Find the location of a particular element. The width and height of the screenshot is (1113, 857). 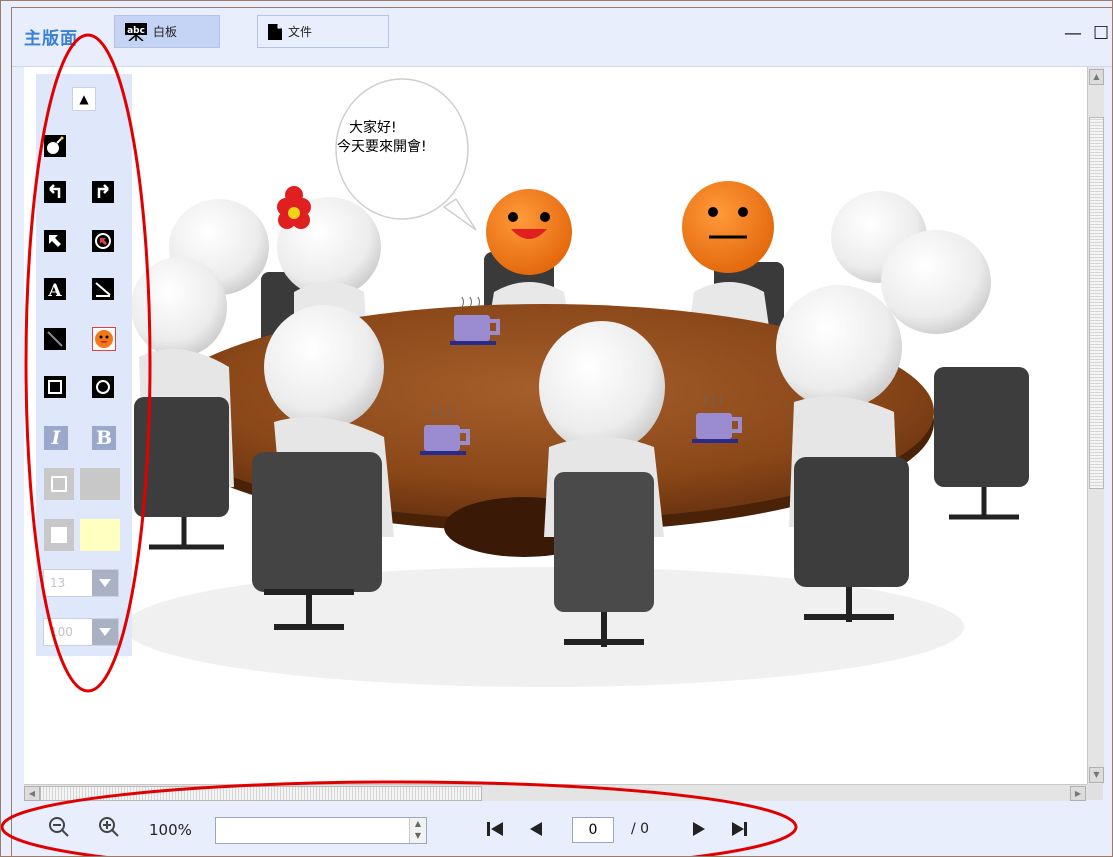

horizontal-scroll-thumb is located at coordinates (261, 793).